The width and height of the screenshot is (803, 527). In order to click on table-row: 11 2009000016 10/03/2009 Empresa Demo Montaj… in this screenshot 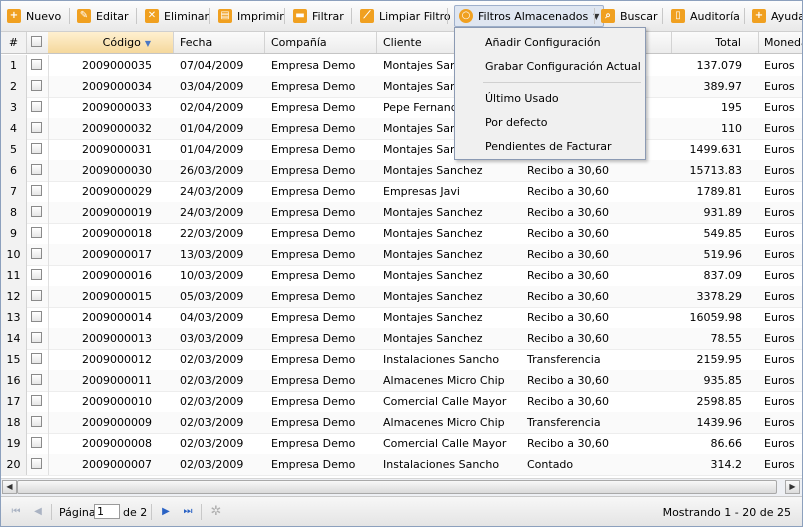, I will do `click(401, 276)`.